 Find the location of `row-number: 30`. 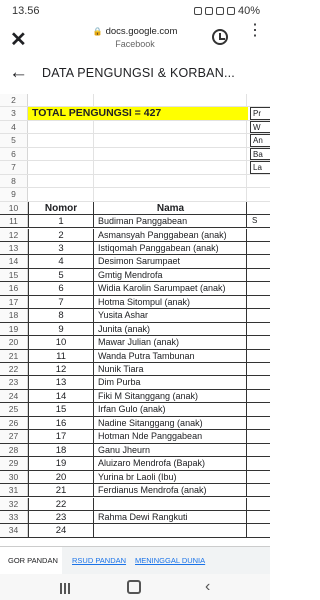

row-number: 30 is located at coordinates (14, 477).